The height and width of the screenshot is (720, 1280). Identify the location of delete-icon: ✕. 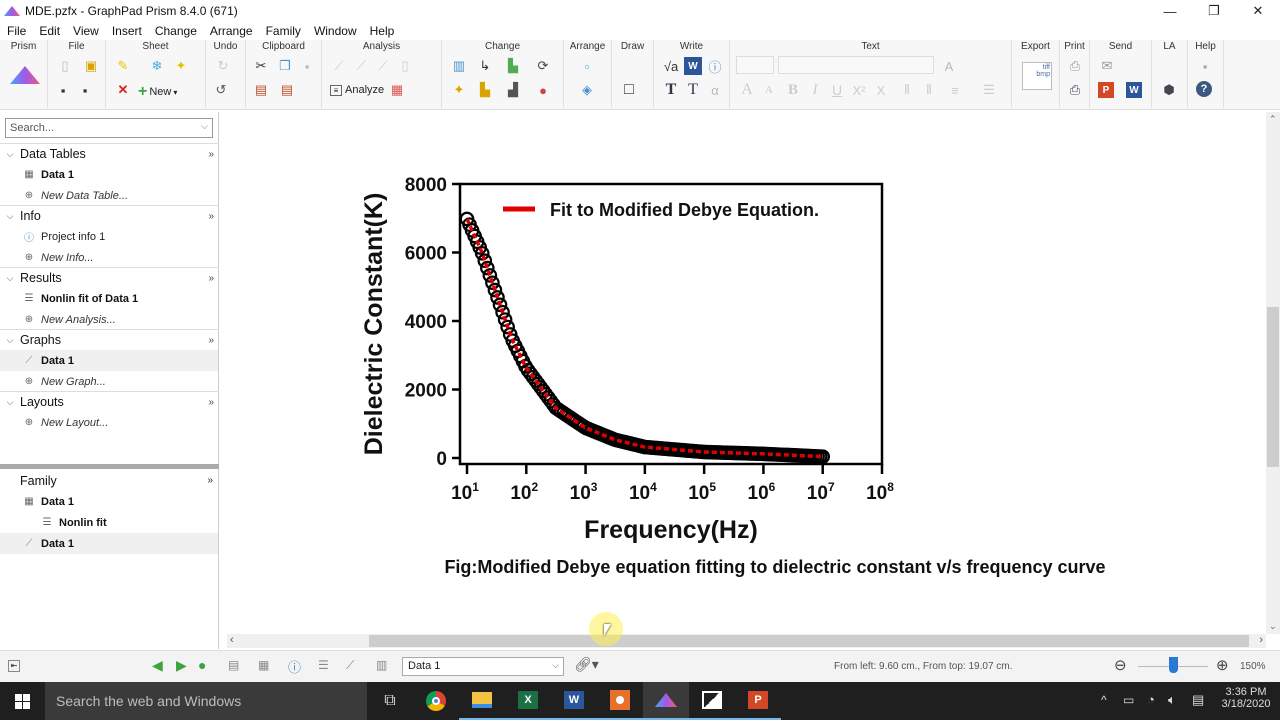
(123, 90).